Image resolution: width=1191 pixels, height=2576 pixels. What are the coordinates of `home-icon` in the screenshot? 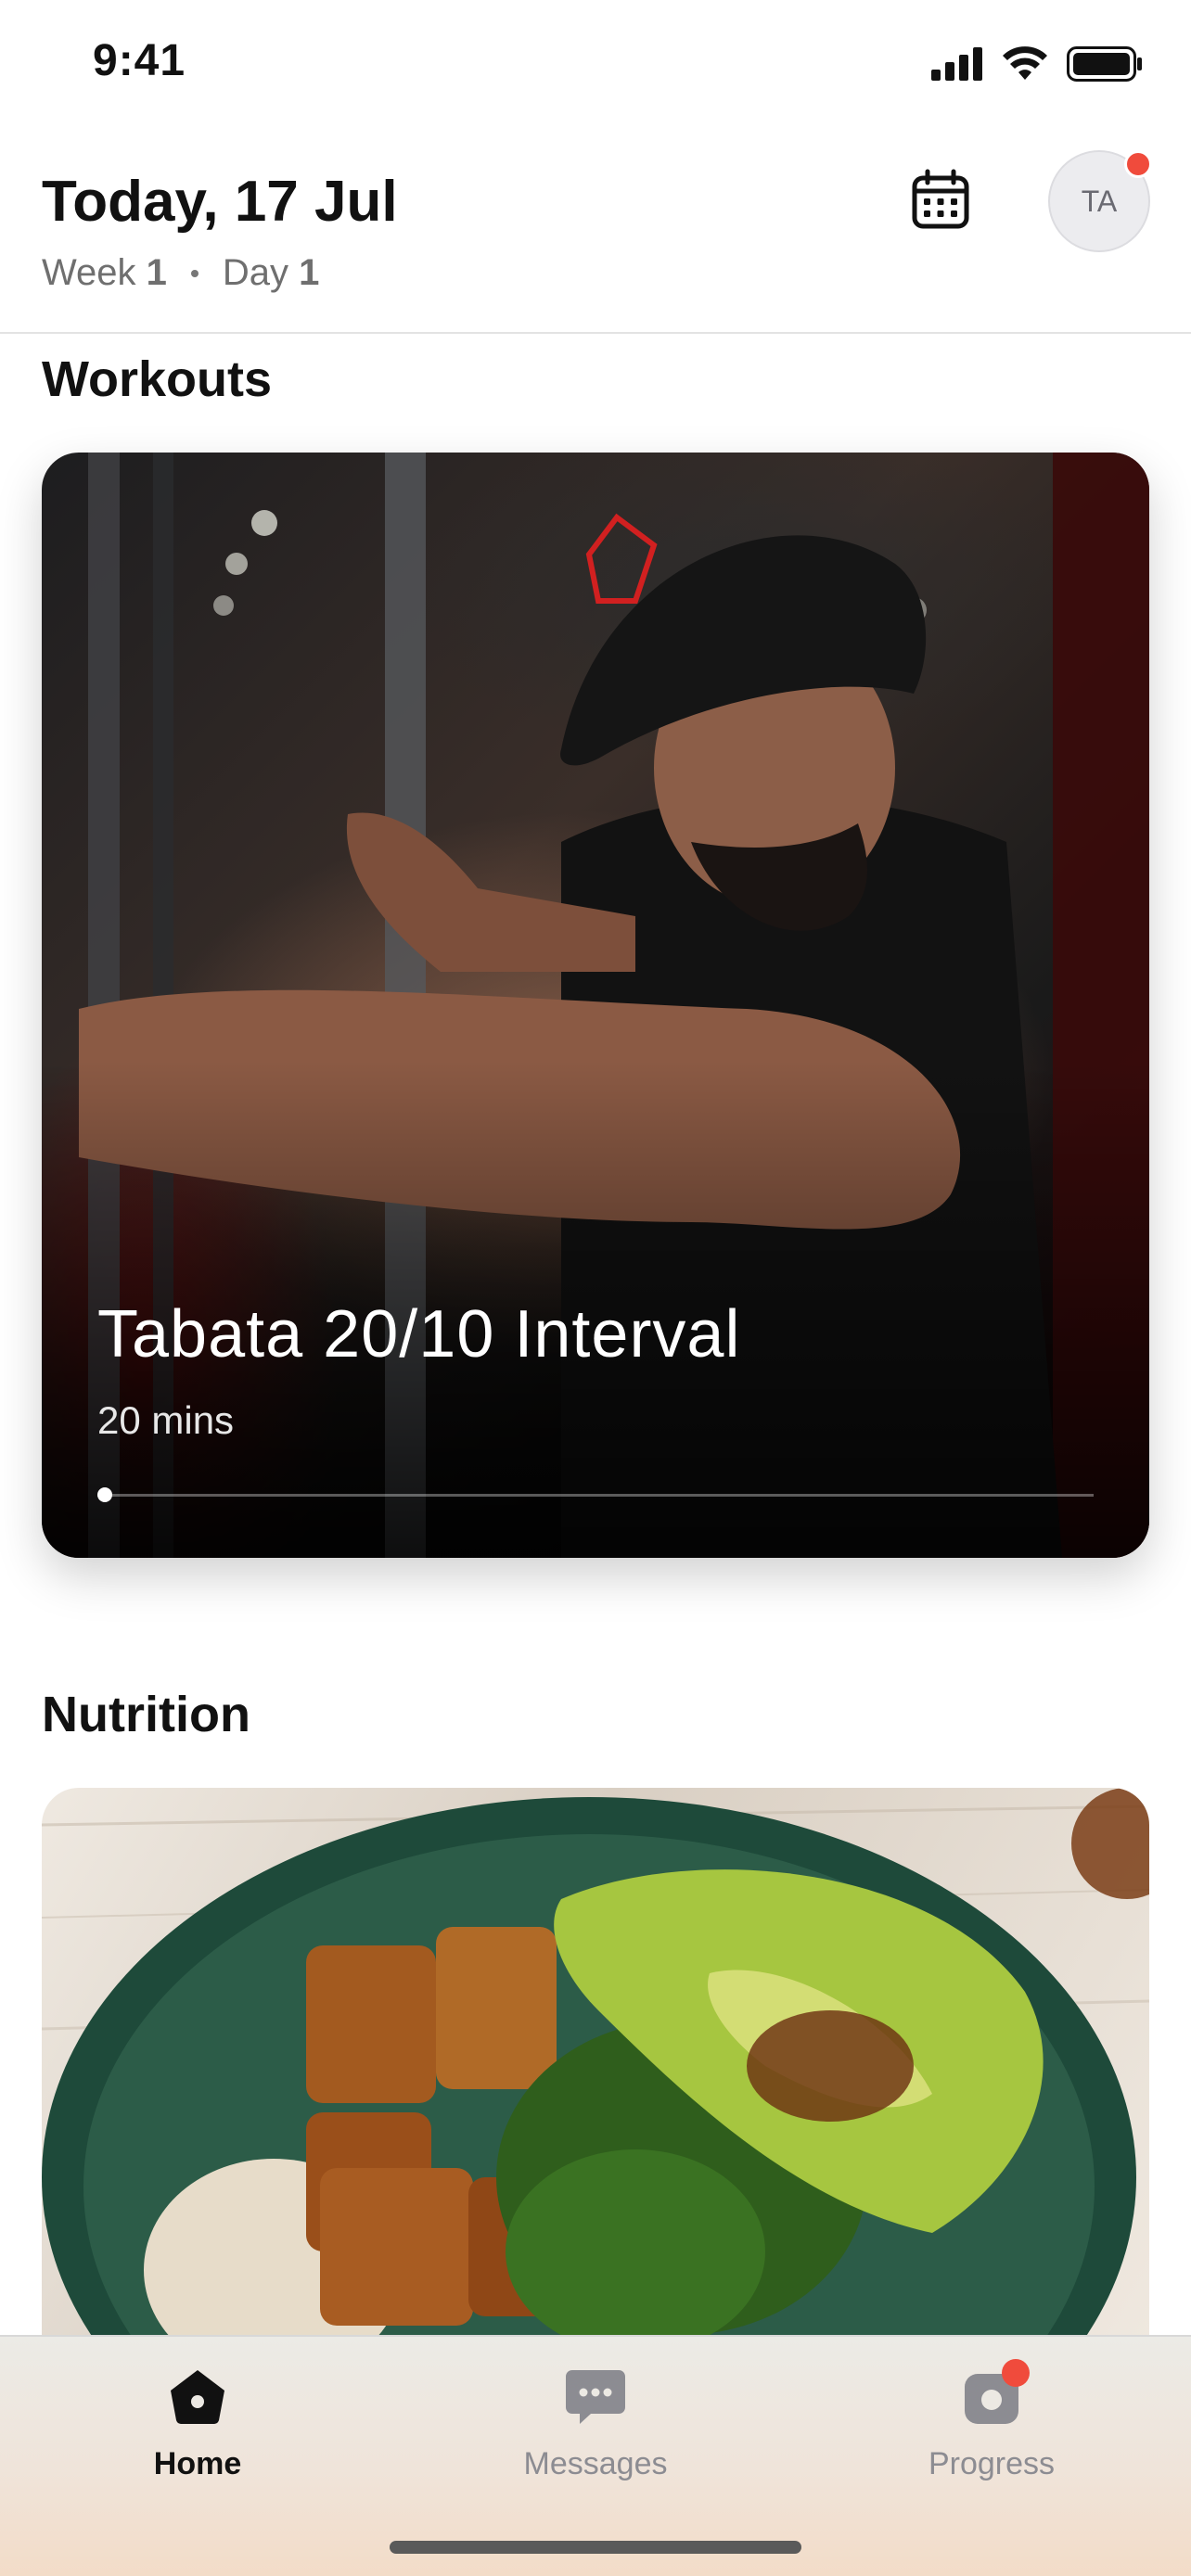 It's located at (197, 2397).